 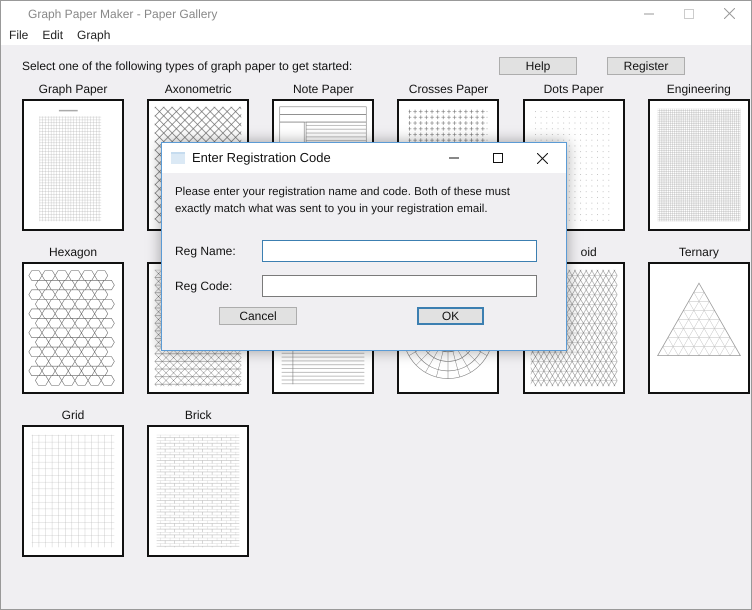 I want to click on dialog-button: Cancel, so click(x=258, y=316).